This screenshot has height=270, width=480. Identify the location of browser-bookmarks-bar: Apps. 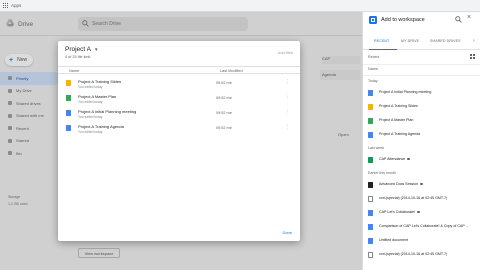
(240, 6).